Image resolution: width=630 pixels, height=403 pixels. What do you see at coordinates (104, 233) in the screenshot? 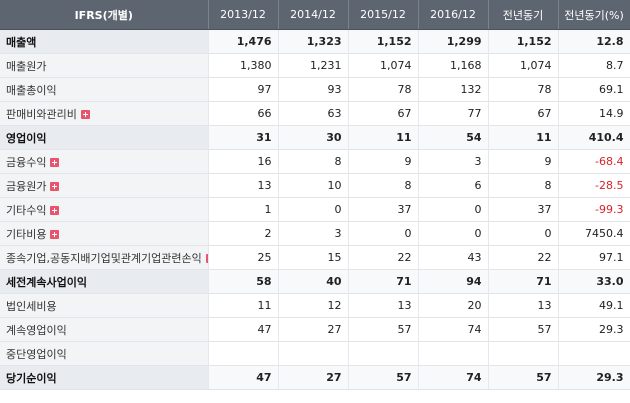
I see `row-label-cell: 기타비용` at bounding box center [104, 233].